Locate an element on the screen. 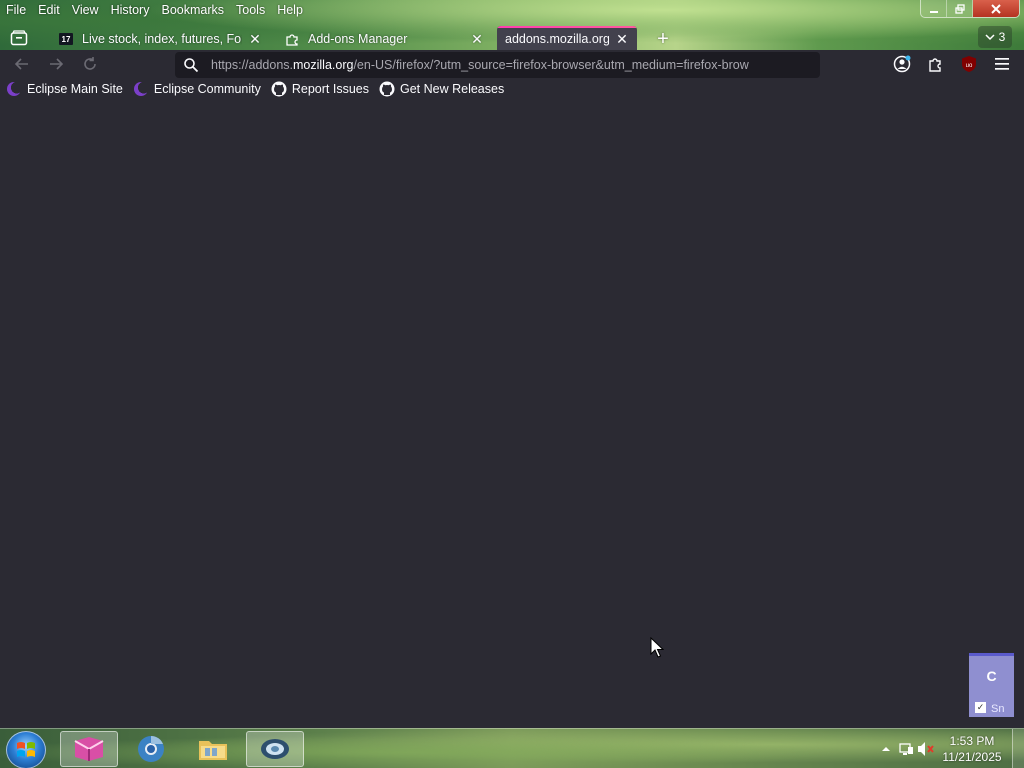 Image resolution: width=1024 pixels, height=768 pixels. show-hidden-icons-button is located at coordinates (886, 749).